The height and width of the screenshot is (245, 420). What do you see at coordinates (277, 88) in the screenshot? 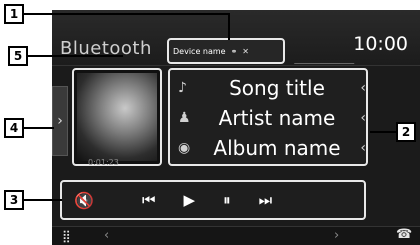
I see `song-title: Song title` at bounding box center [277, 88].